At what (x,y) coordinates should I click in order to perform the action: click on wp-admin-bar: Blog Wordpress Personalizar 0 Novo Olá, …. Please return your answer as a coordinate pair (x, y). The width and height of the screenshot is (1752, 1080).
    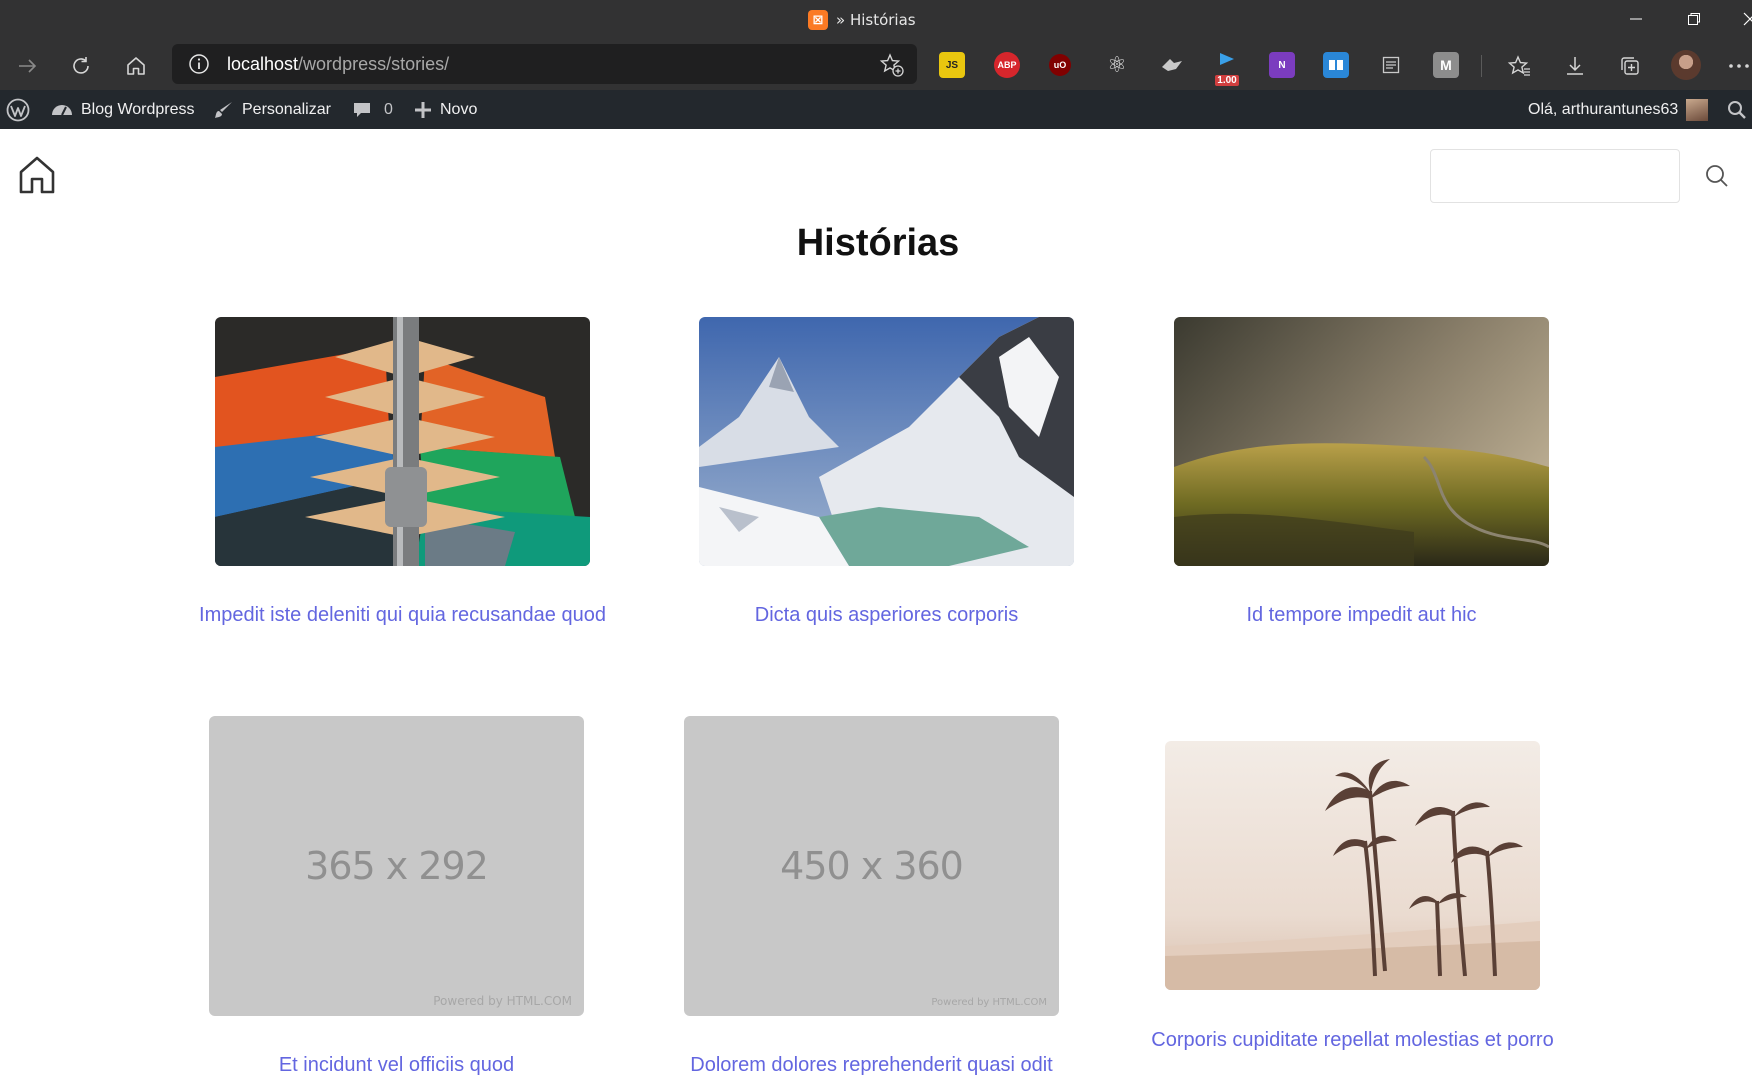
    Looking at the image, I should click on (876, 109).